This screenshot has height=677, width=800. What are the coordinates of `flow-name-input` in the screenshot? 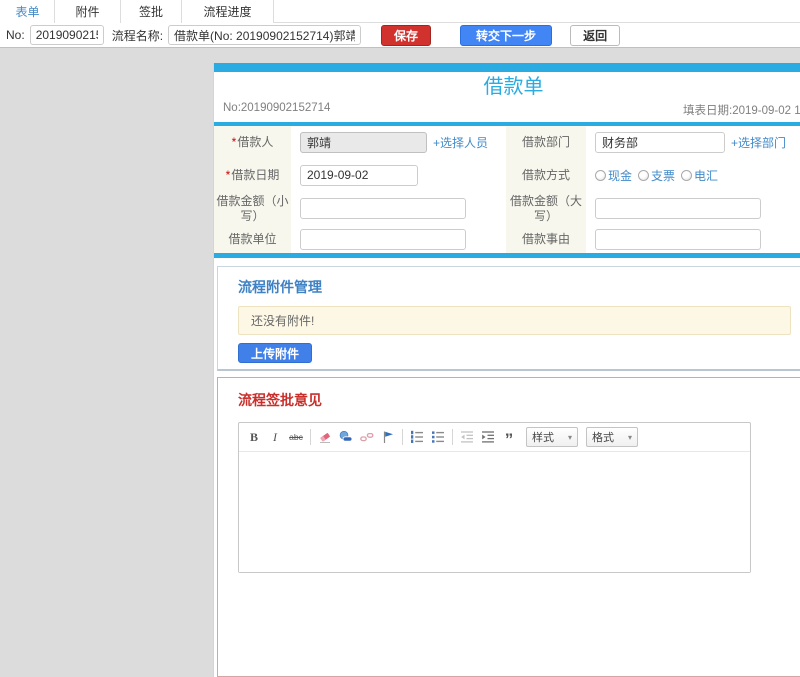 It's located at (265, 35).